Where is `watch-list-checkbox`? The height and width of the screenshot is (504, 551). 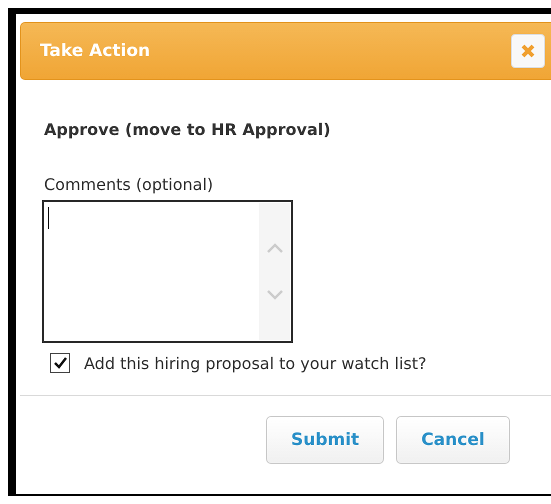 watch-list-checkbox is located at coordinates (60, 363).